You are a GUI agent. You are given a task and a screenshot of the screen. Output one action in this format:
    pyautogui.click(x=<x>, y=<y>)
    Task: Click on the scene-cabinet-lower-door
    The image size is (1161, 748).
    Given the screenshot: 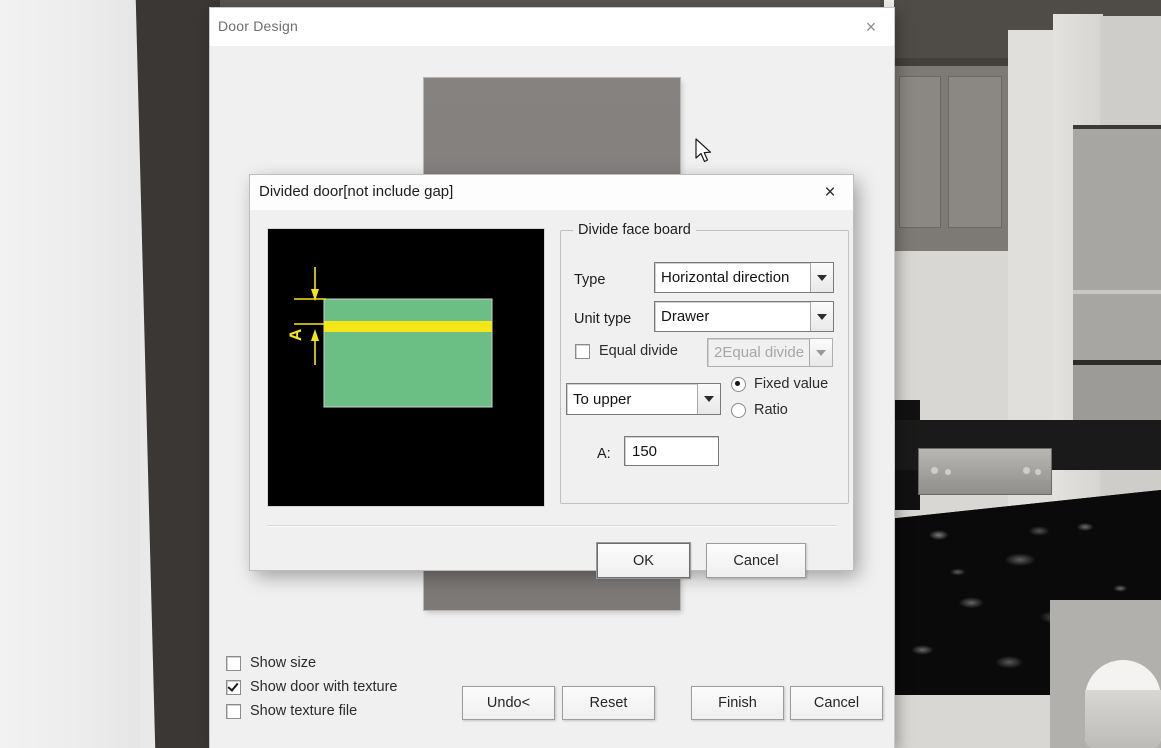 What is the action you would take?
    pyautogui.click(x=1117, y=390)
    